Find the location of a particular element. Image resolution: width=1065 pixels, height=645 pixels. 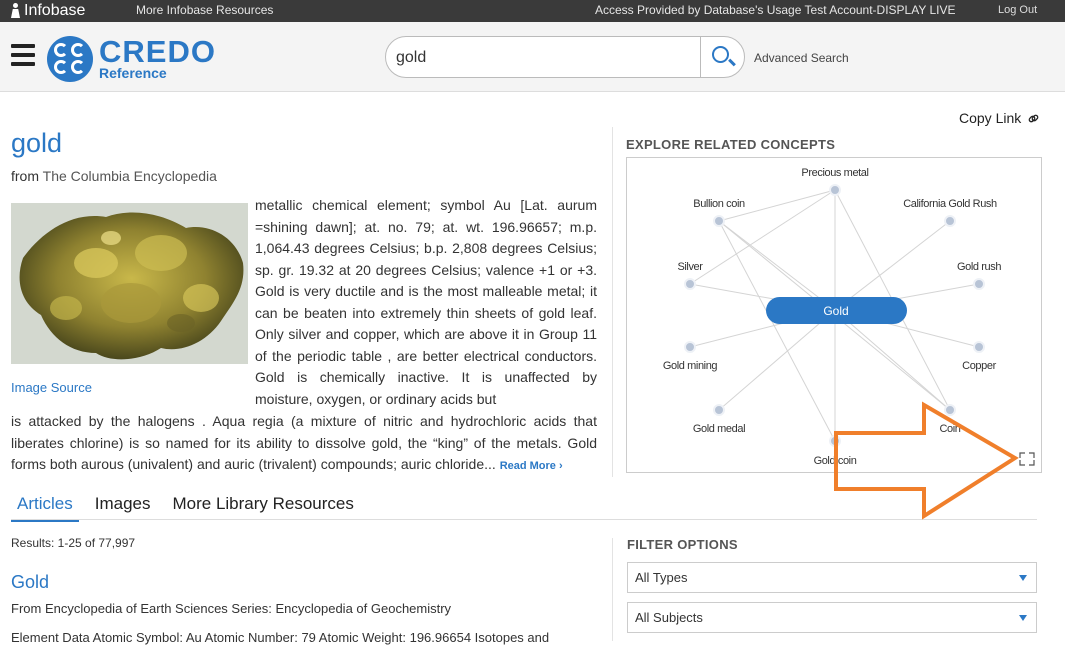

more-resources-link: More Infobase Resources is located at coordinates (204, 10).